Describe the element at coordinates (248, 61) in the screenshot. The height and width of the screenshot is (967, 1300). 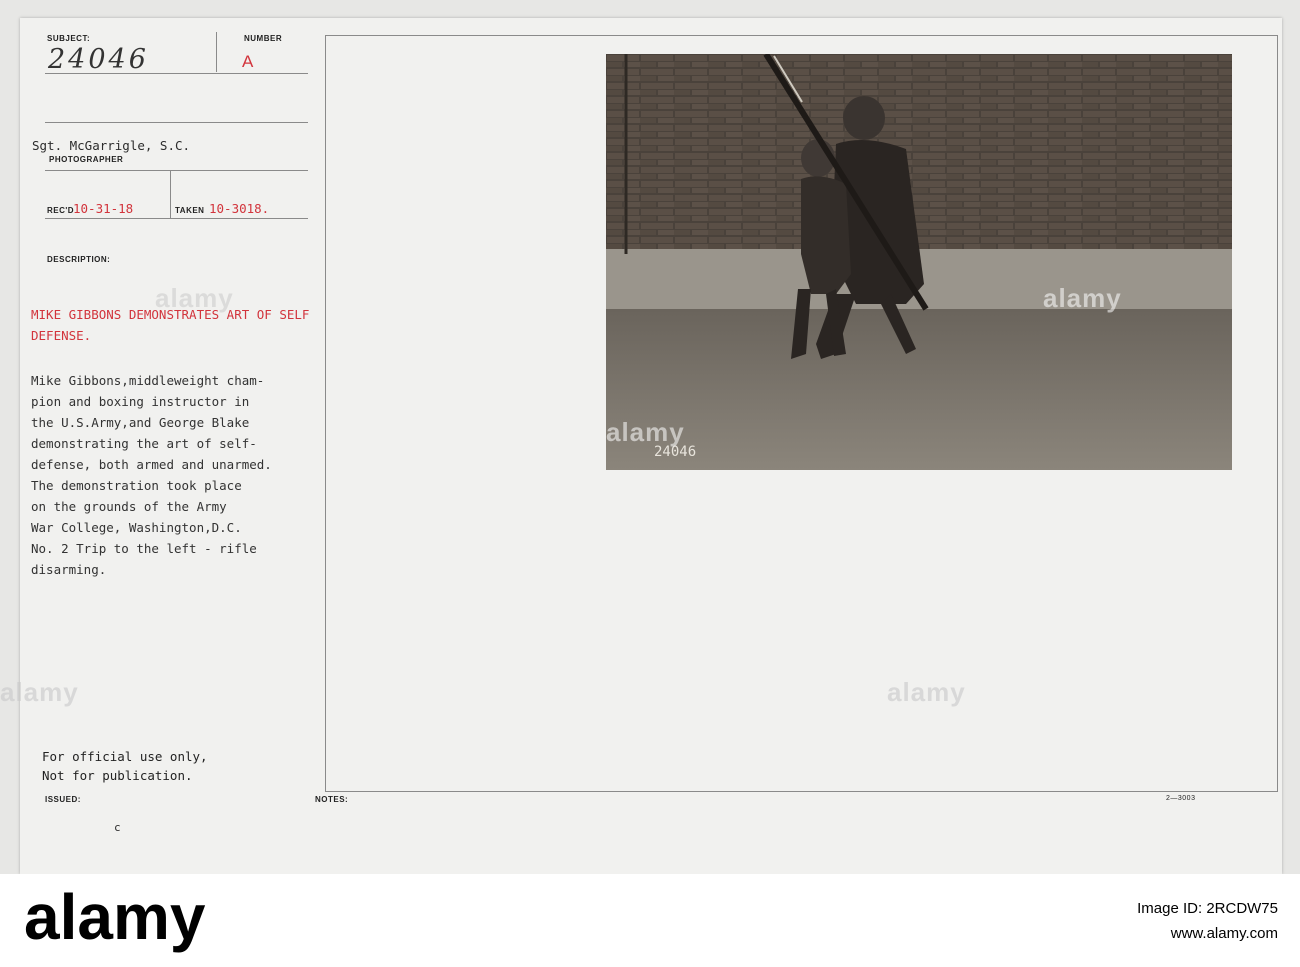
I see `number-value: A` at that location.